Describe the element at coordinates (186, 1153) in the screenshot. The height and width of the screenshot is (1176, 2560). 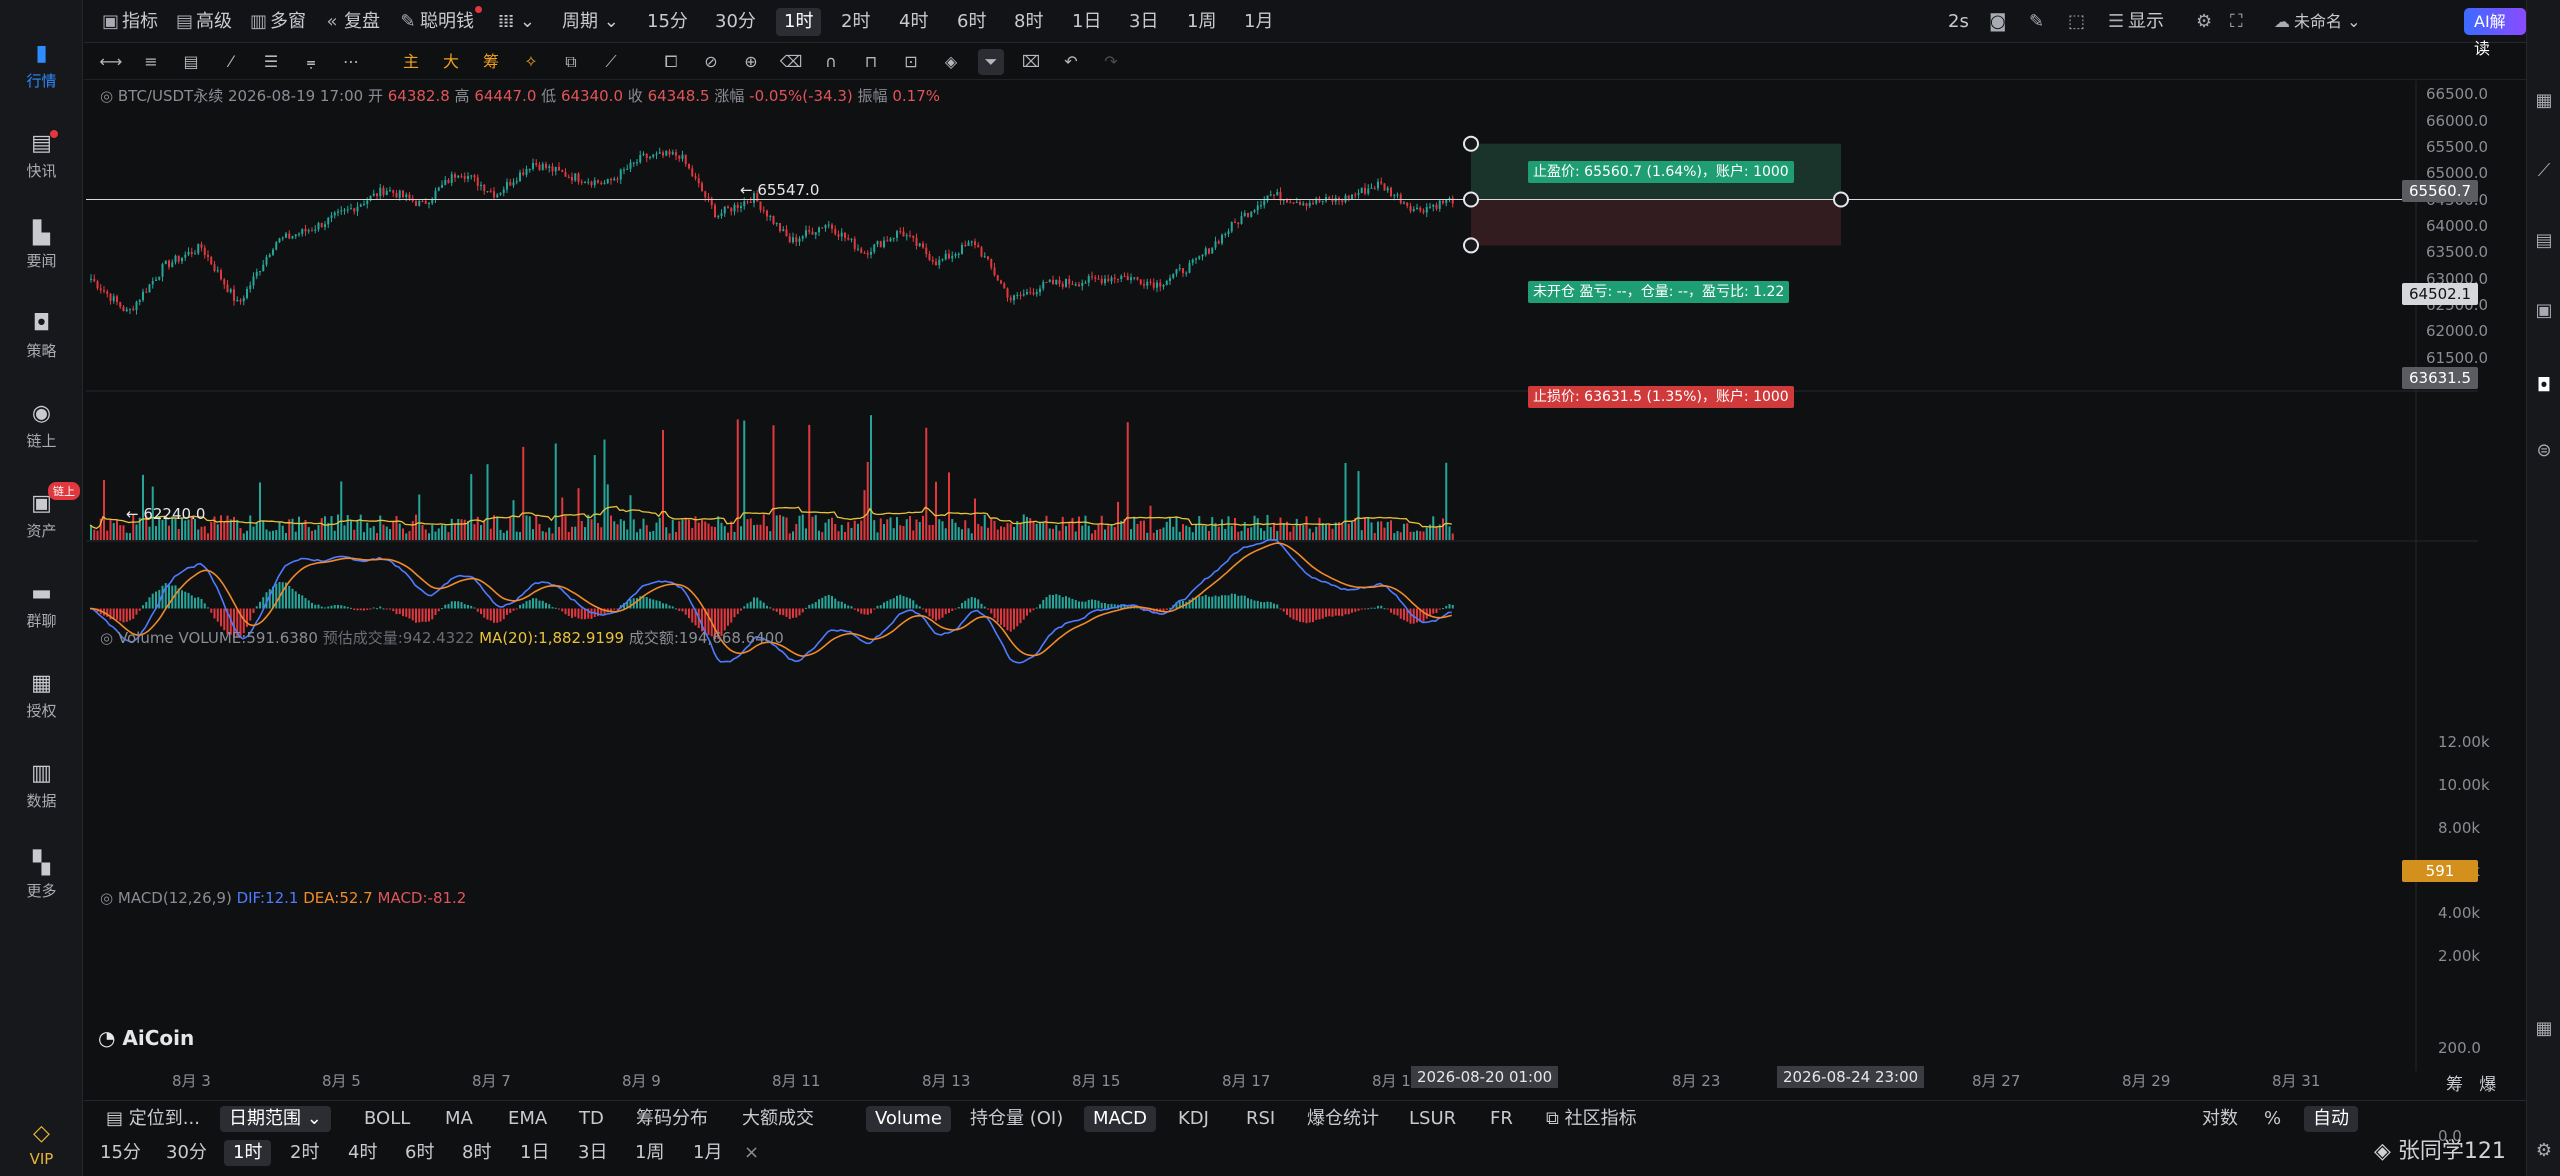
I see `tfb-30m: 30分` at that location.